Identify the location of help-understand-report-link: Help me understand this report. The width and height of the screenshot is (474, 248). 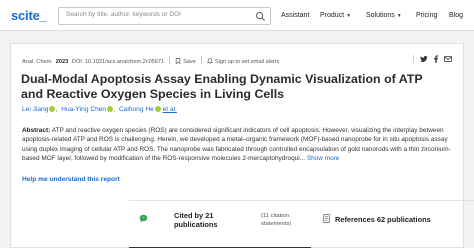
(71, 179).